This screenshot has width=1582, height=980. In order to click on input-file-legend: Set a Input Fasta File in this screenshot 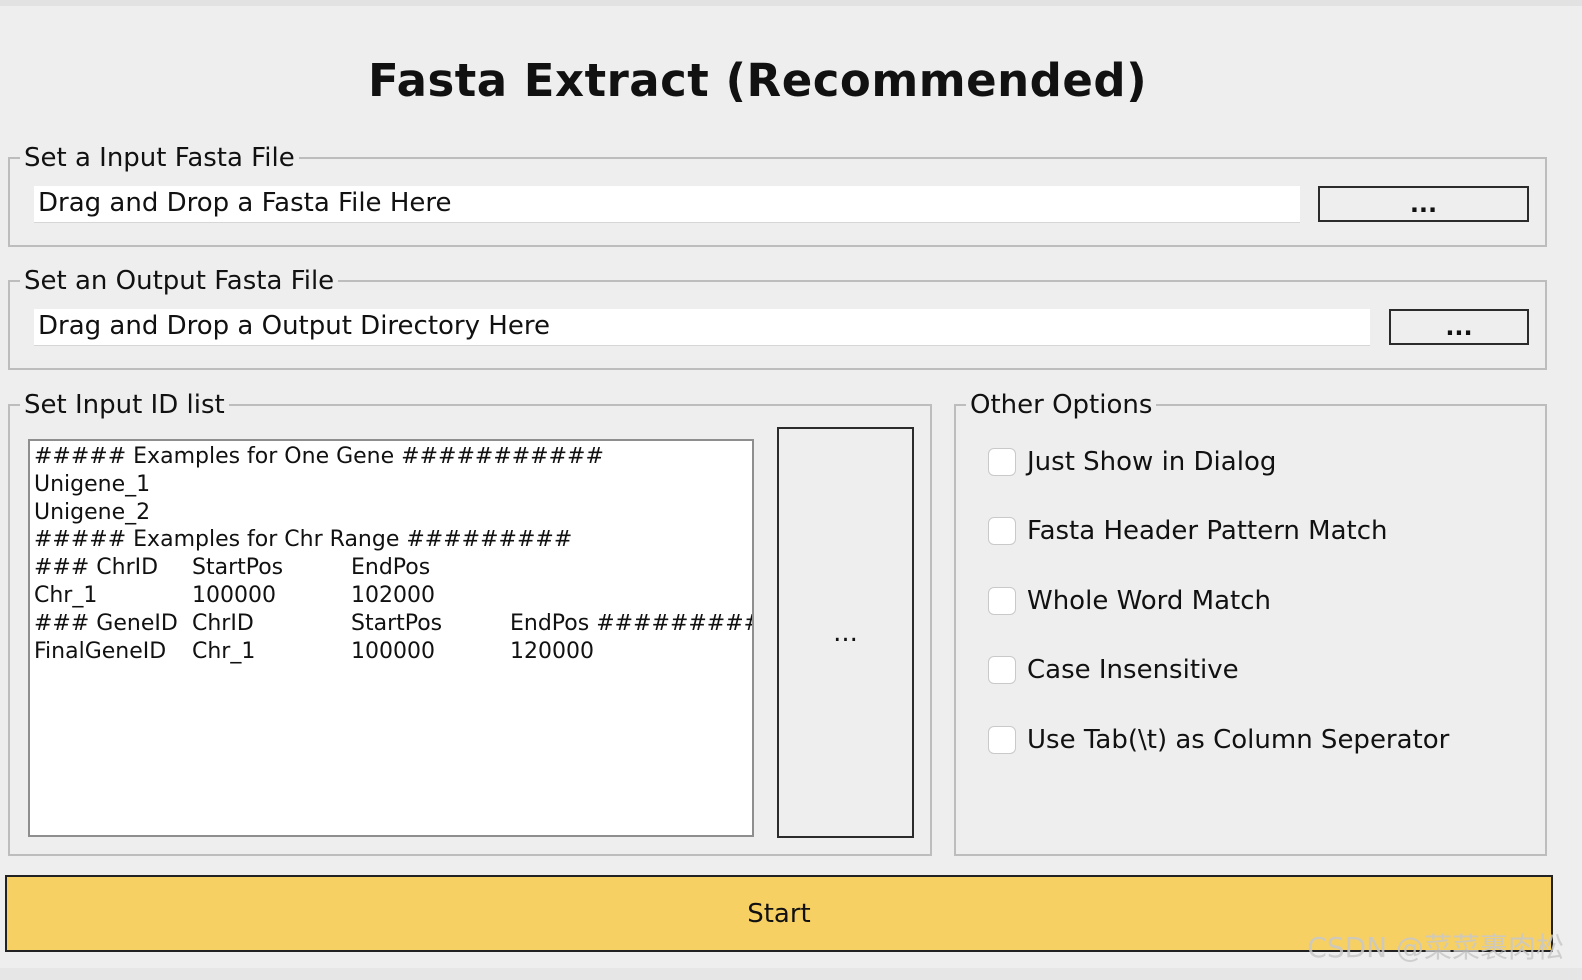, I will do `click(159, 158)`.